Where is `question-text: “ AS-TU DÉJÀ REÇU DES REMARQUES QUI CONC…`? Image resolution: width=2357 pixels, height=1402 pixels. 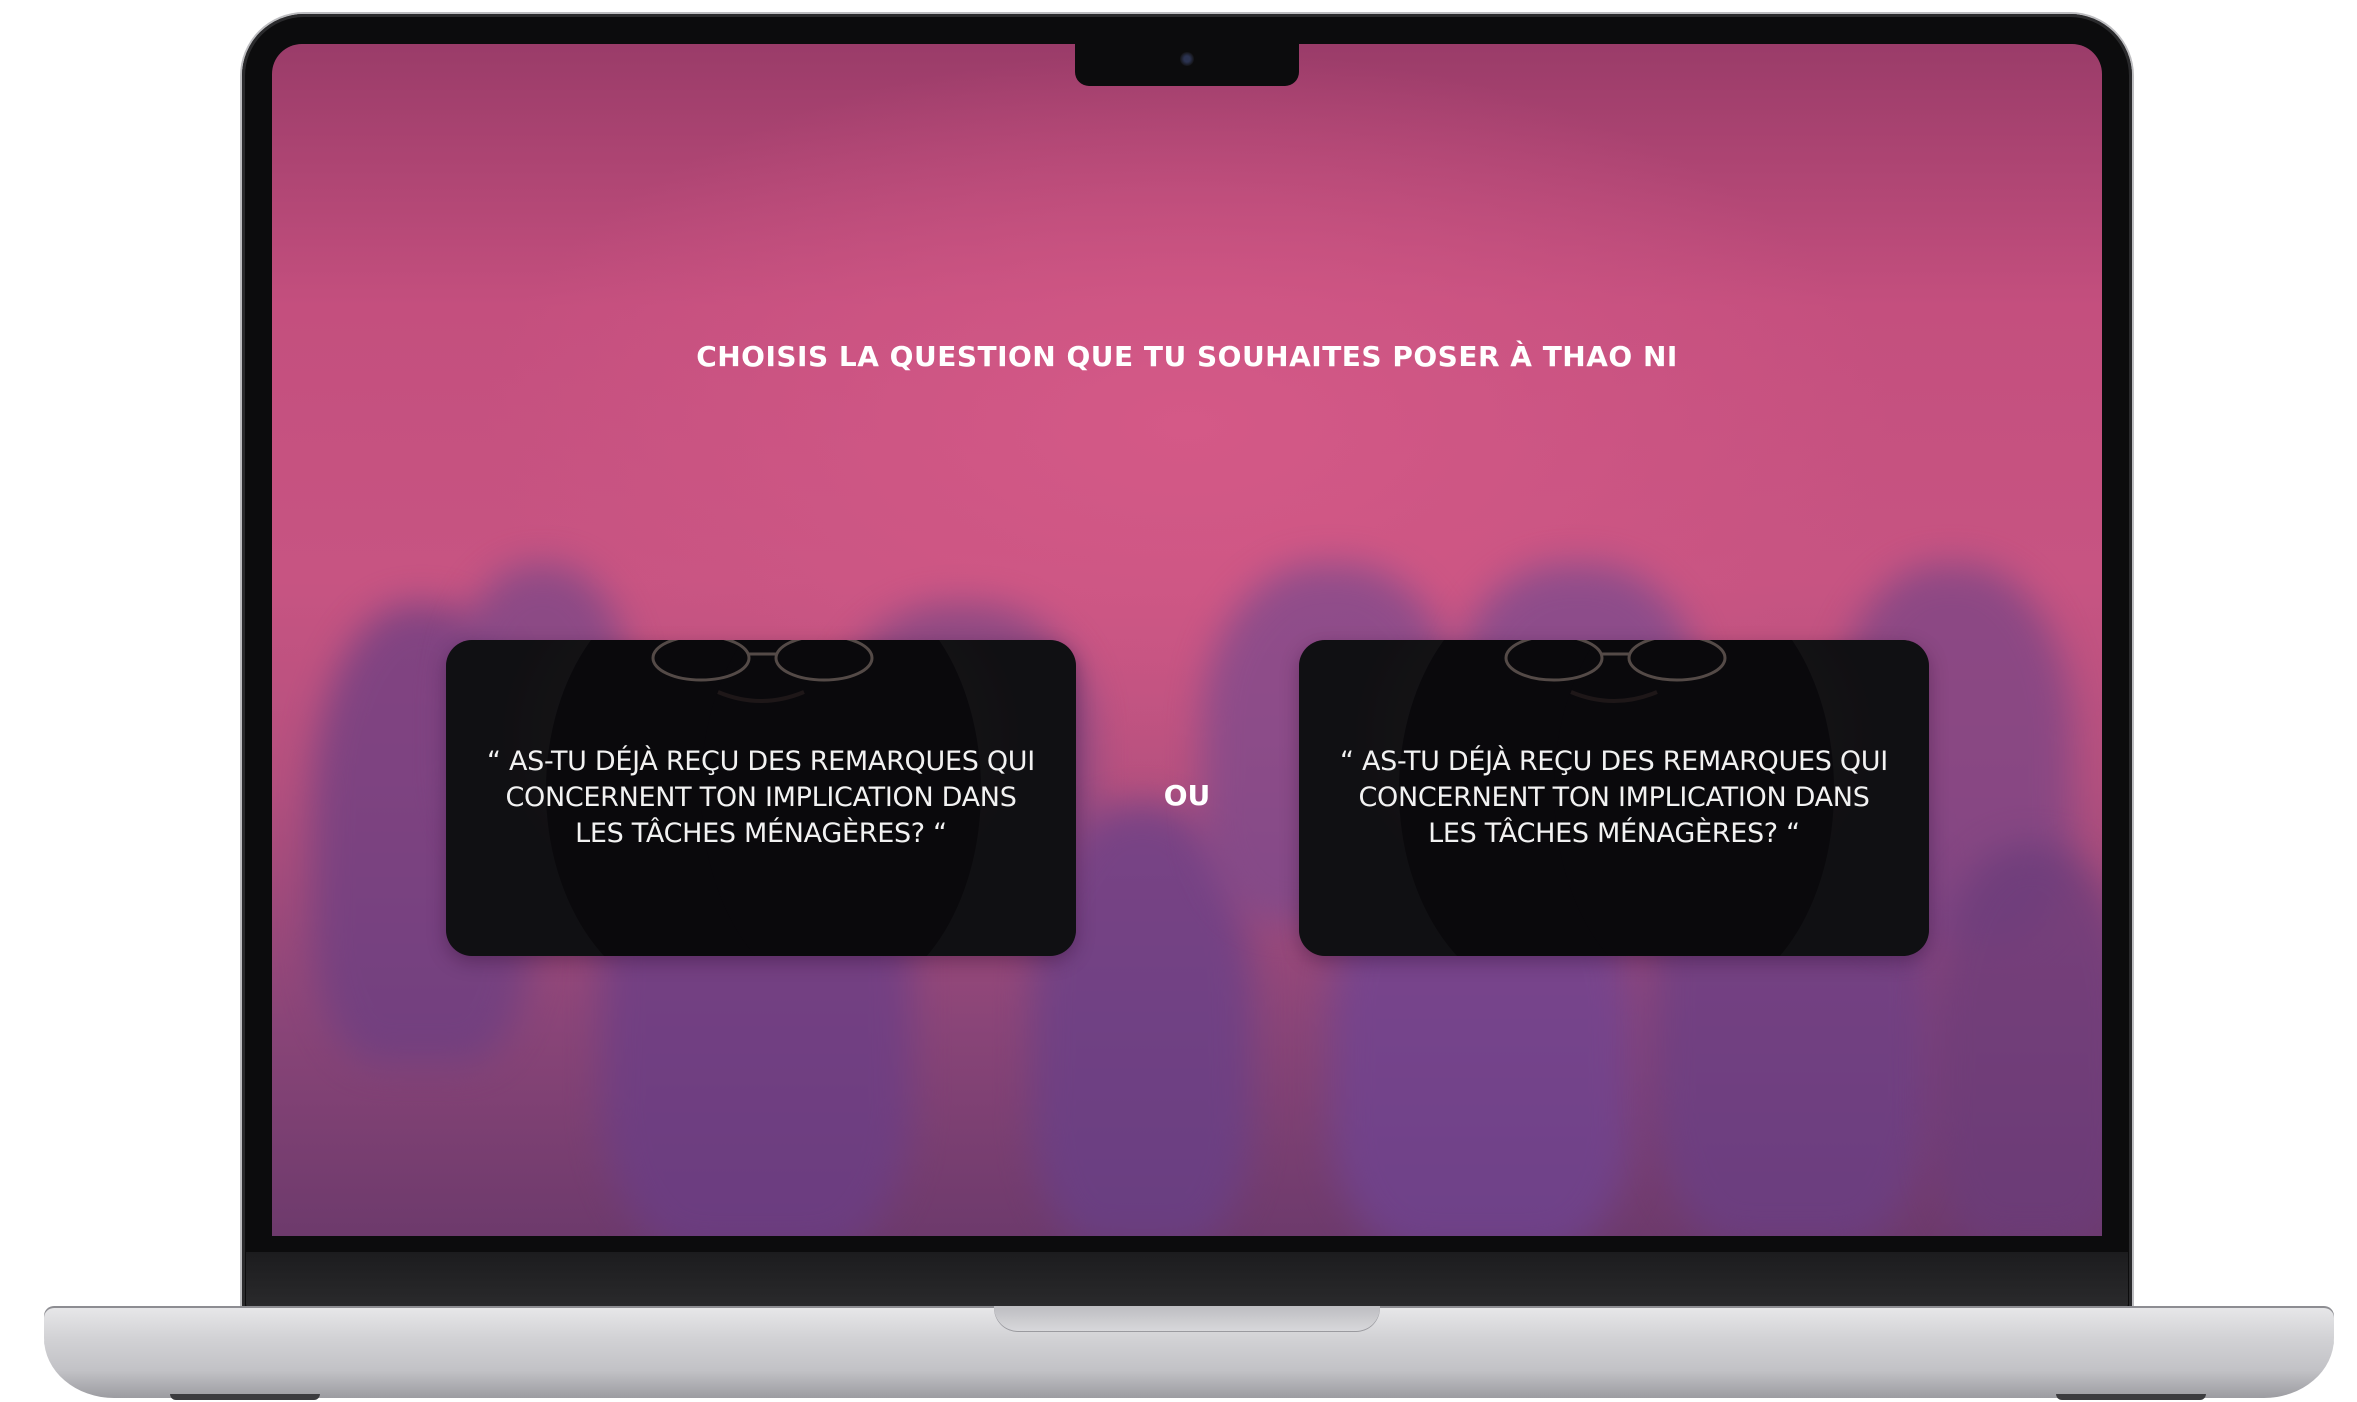
question-text: “ AS-TU DÉJÀ REÇU DES REMARQUES QUI CONC… is located at coordinates (1614, 797).